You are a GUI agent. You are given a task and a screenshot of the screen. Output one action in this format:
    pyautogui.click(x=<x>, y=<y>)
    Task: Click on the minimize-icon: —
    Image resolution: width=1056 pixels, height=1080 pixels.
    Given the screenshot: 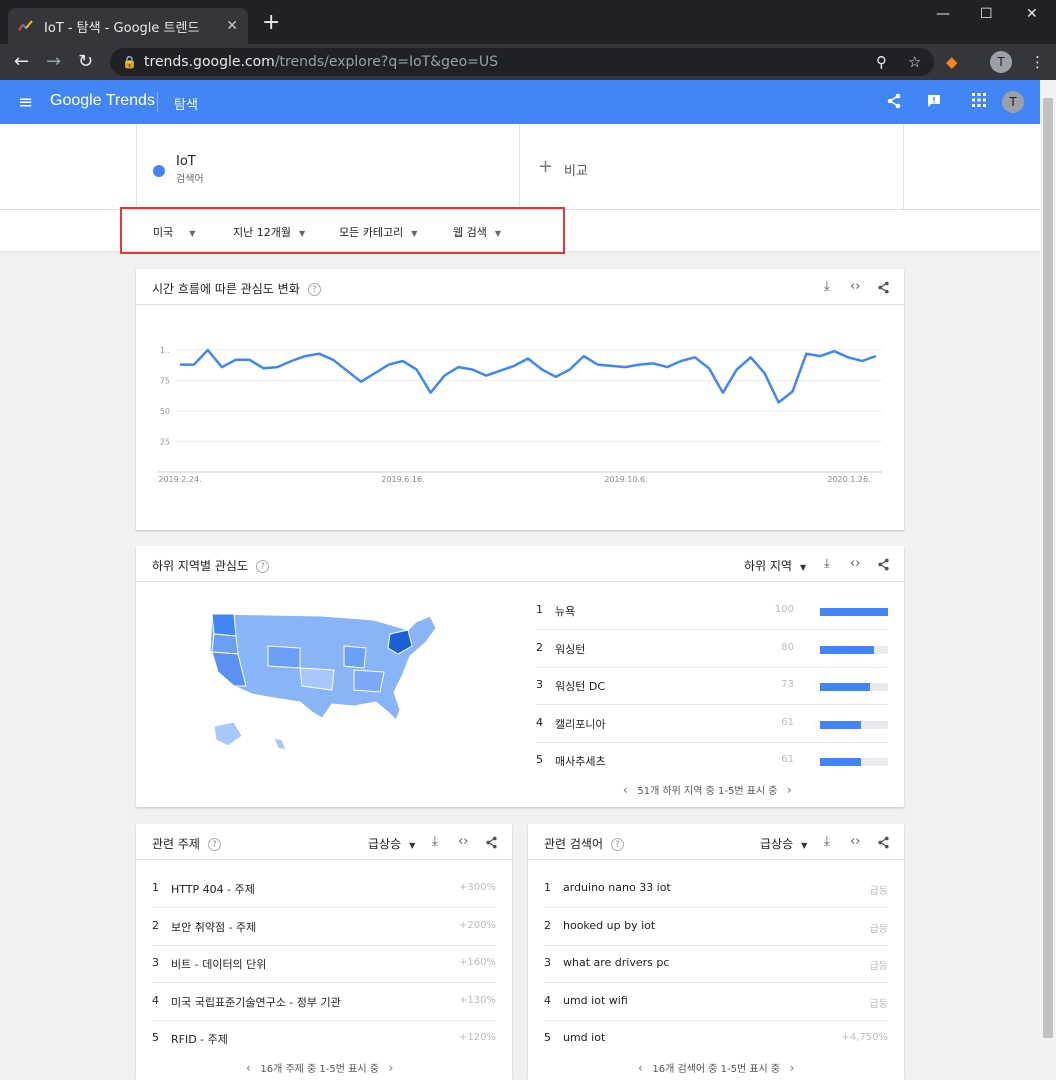 What is the action you would take?
    pyautogui.click(x=943, y=14)
    